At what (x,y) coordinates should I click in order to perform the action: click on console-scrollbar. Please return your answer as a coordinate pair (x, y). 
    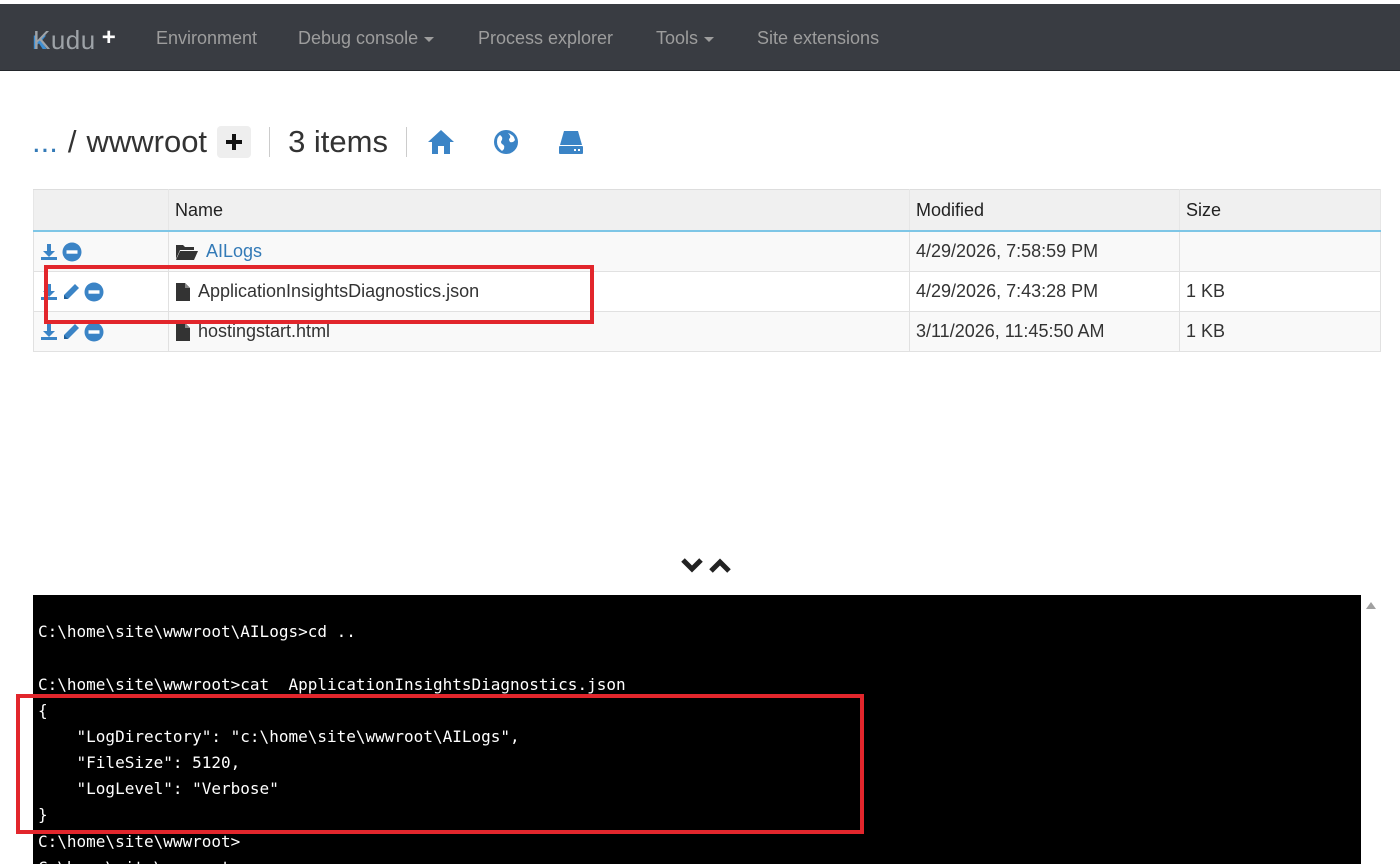
    Looking at the image, I should click on (1371, 729).